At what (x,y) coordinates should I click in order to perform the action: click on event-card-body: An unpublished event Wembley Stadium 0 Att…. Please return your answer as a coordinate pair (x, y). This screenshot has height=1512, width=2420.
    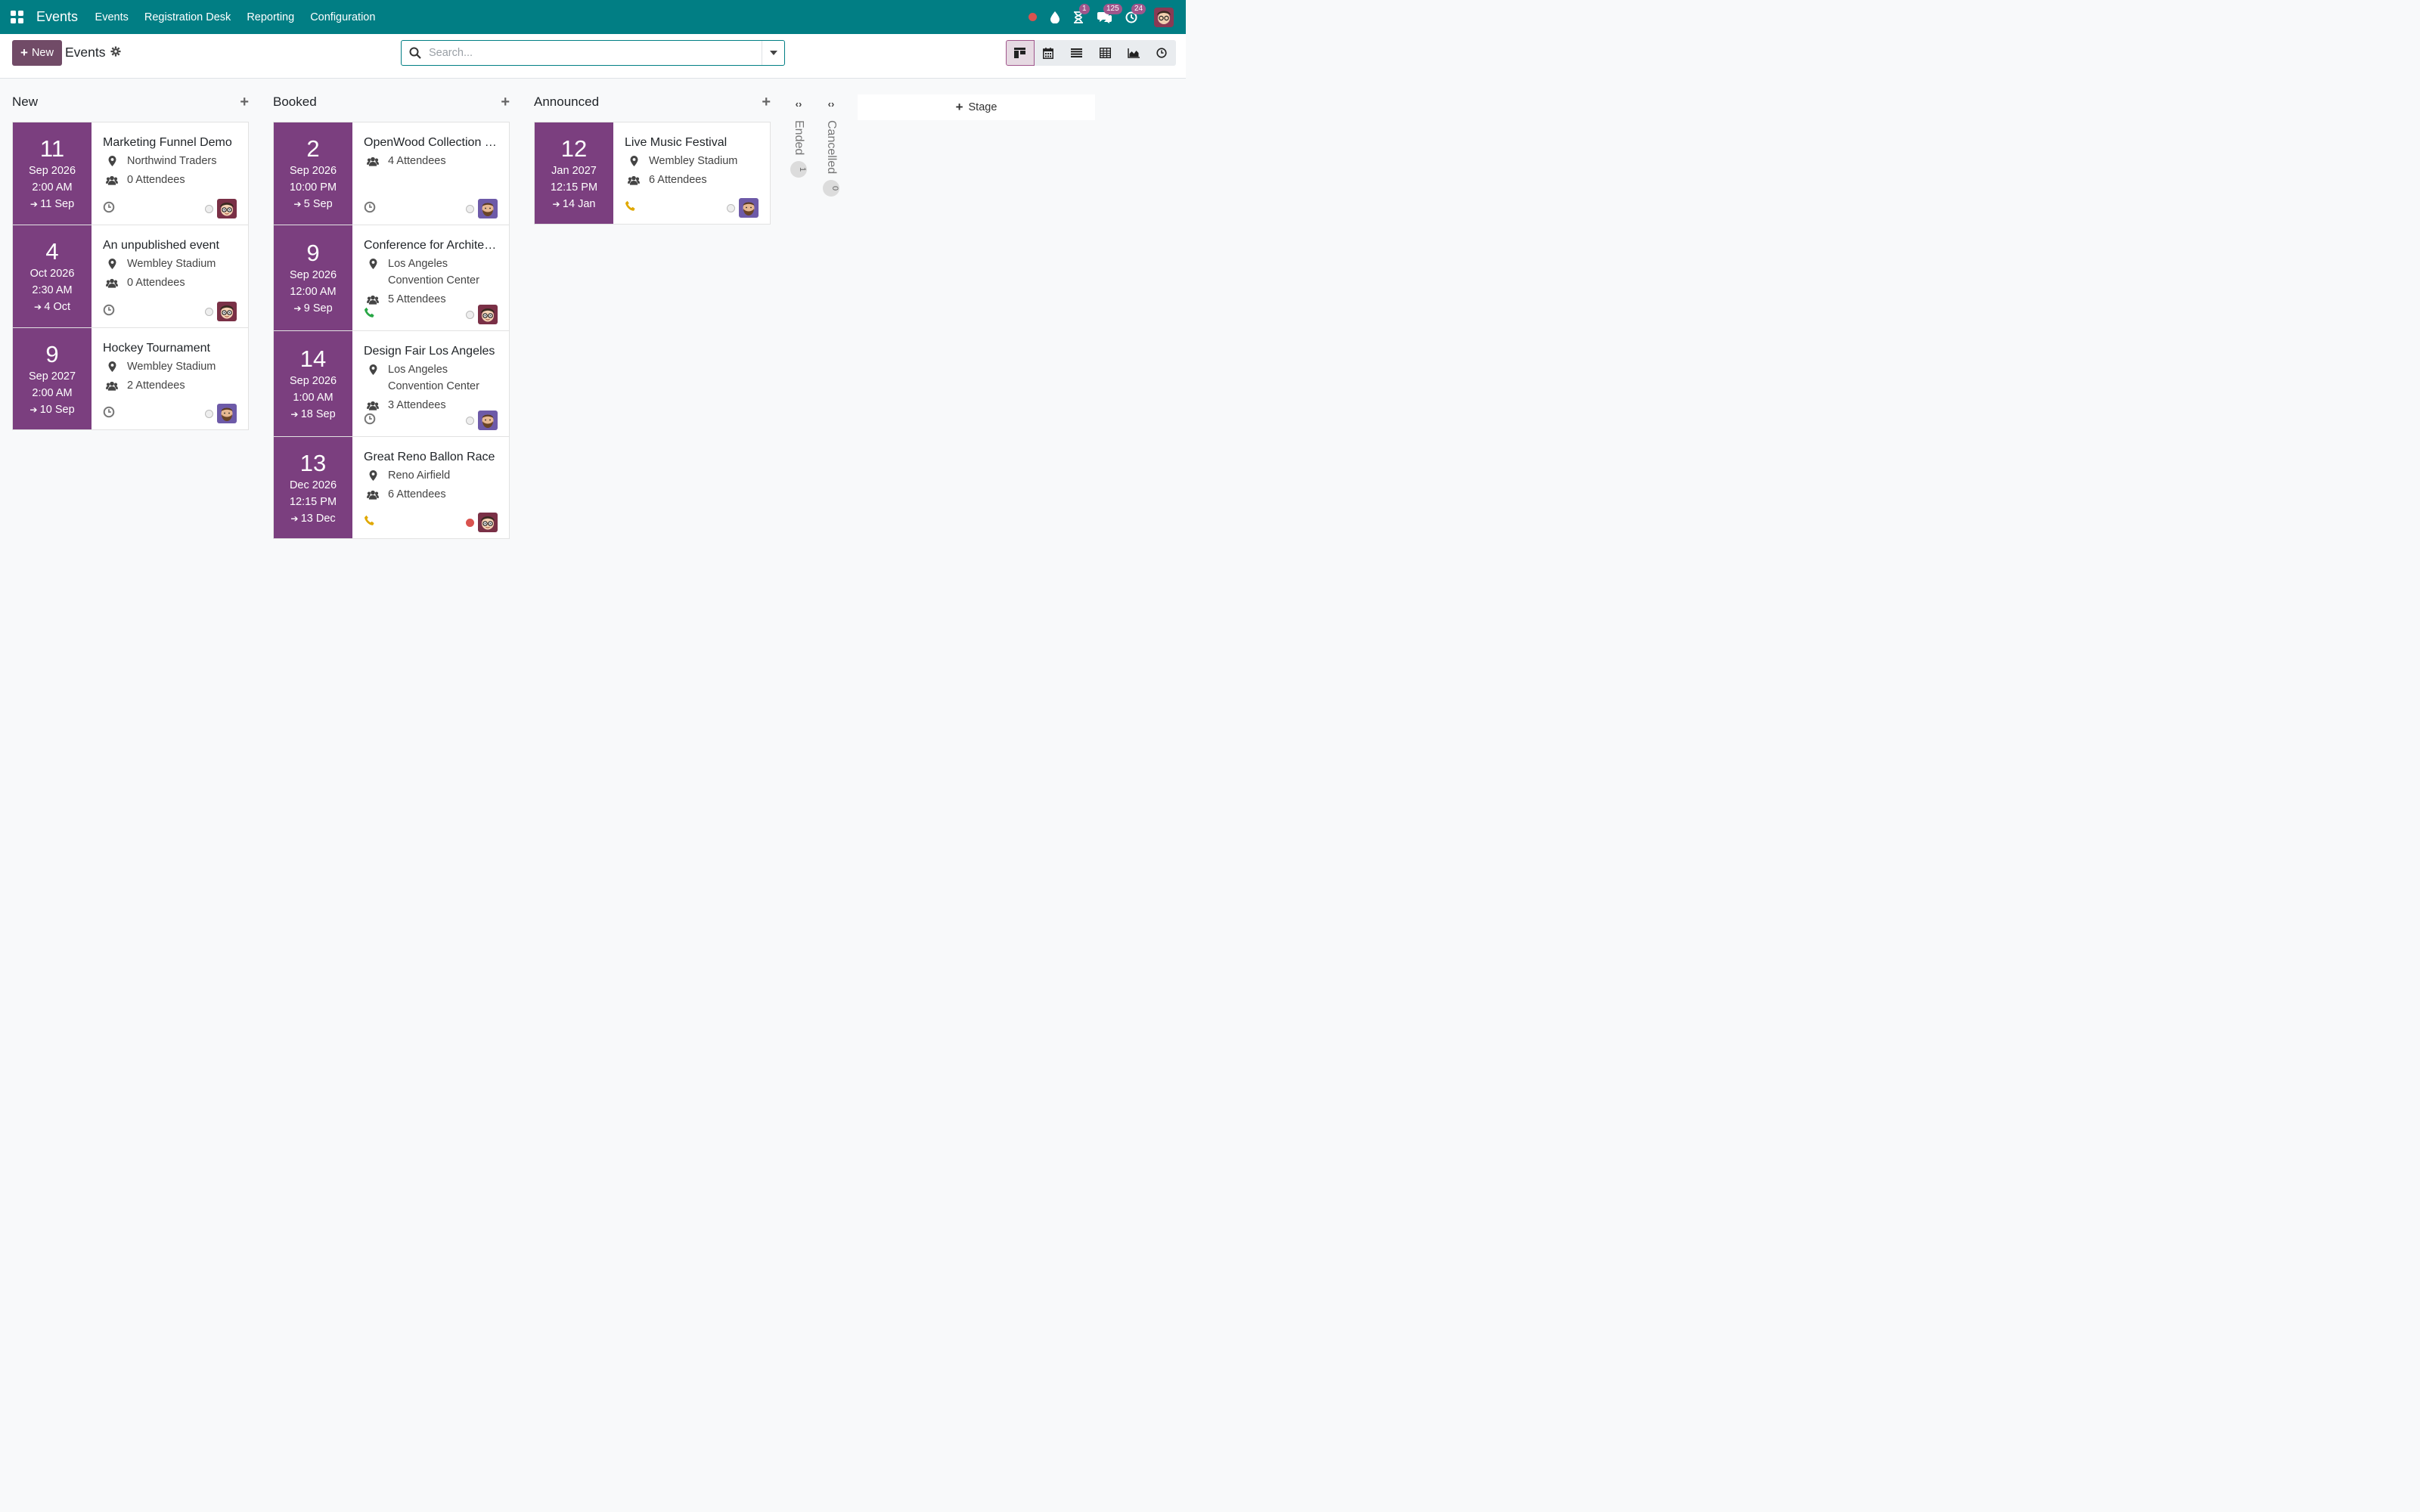
    Looking at the image, I should click on (170, 276).